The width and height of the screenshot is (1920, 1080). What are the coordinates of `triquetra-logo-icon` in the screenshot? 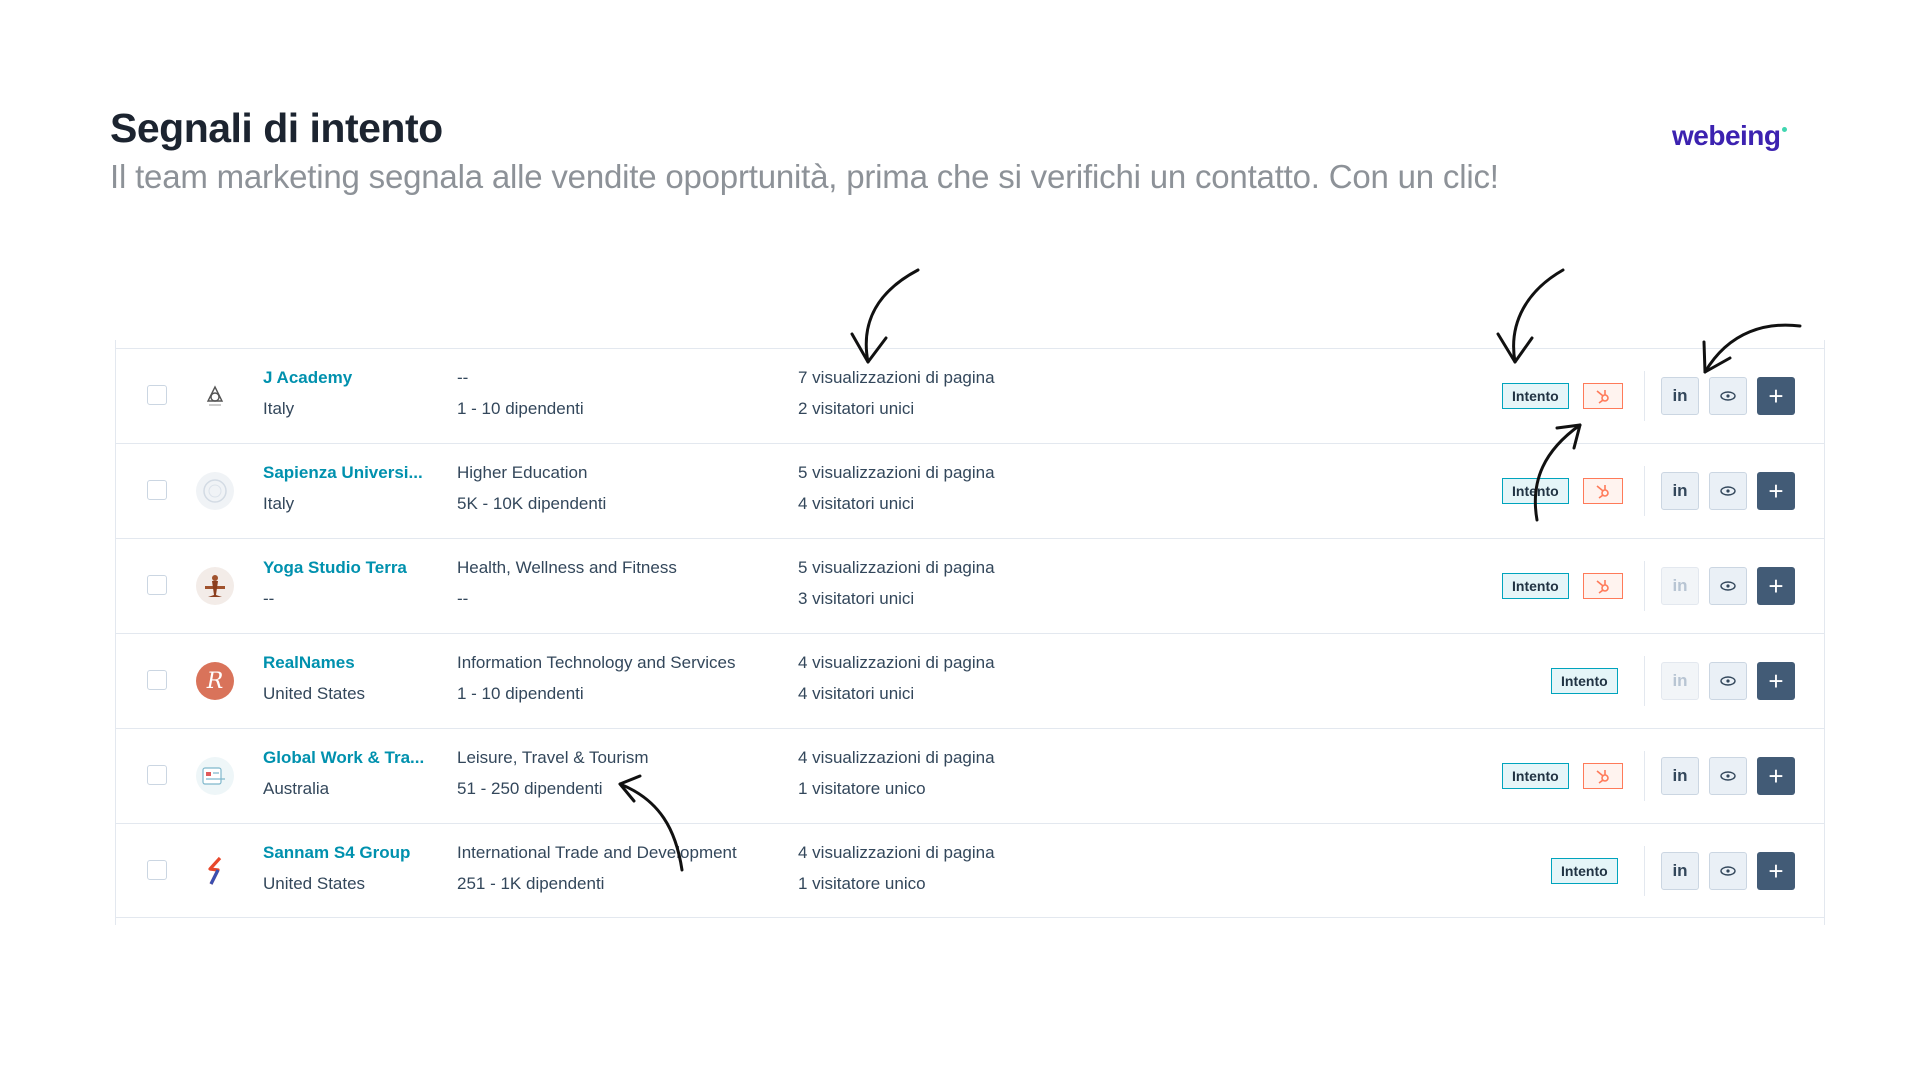 It's located at (215, 396).